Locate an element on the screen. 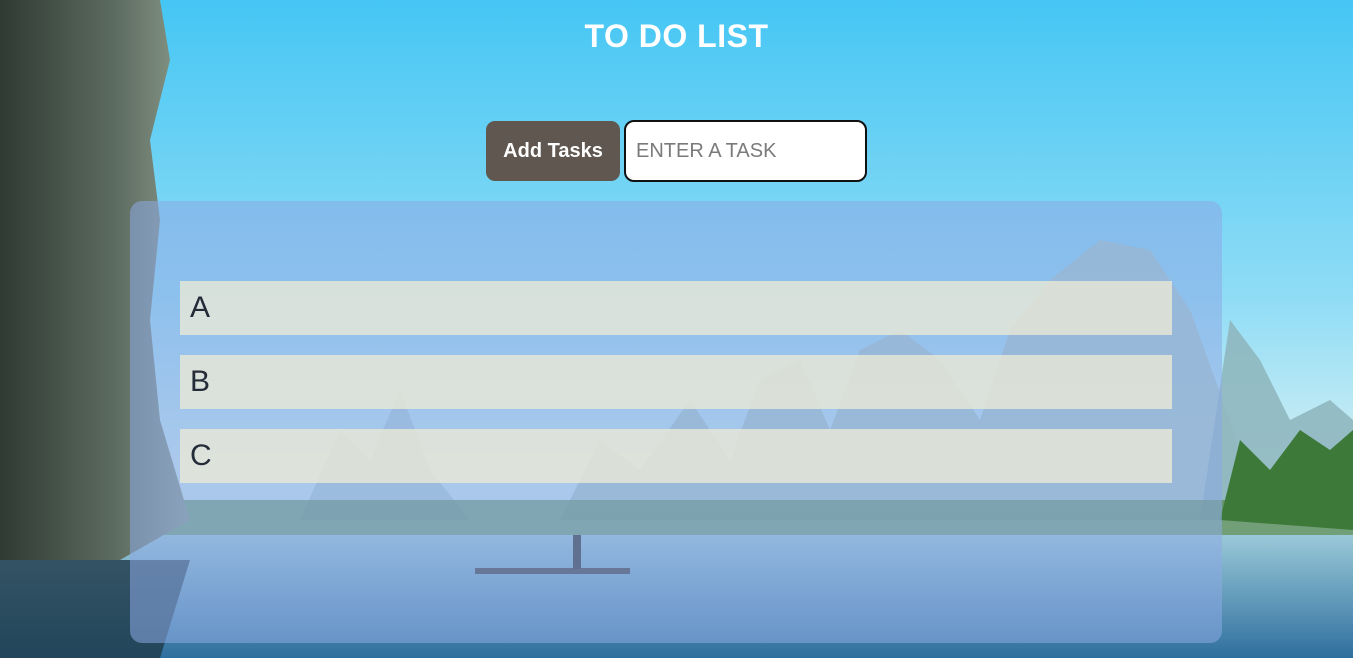  add-tasks-button: Add Tasks is located at coordinates (553, 151).